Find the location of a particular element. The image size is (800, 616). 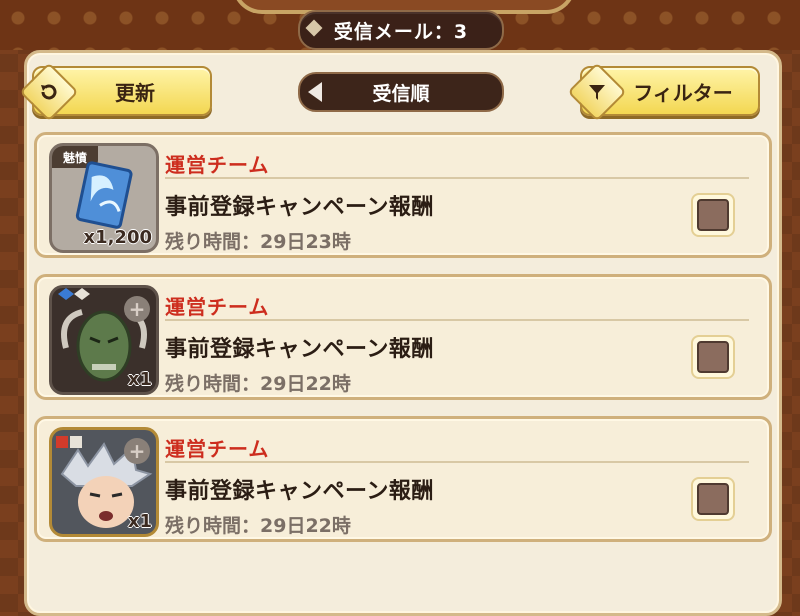

diamond-icon is located at coordinates (314, 28).